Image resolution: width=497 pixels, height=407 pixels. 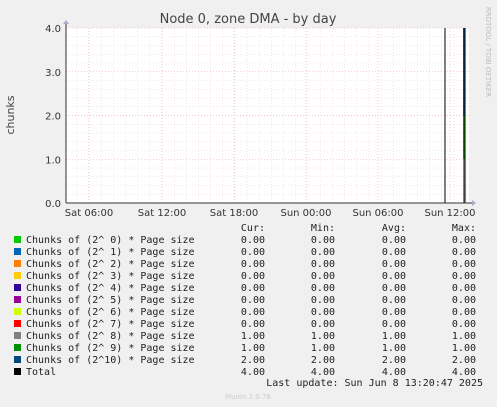 What do you see at coordinates (253, 360) in the screenshot?
I see `legend-value-cur: 2.00` at bounding box center [253, 360].